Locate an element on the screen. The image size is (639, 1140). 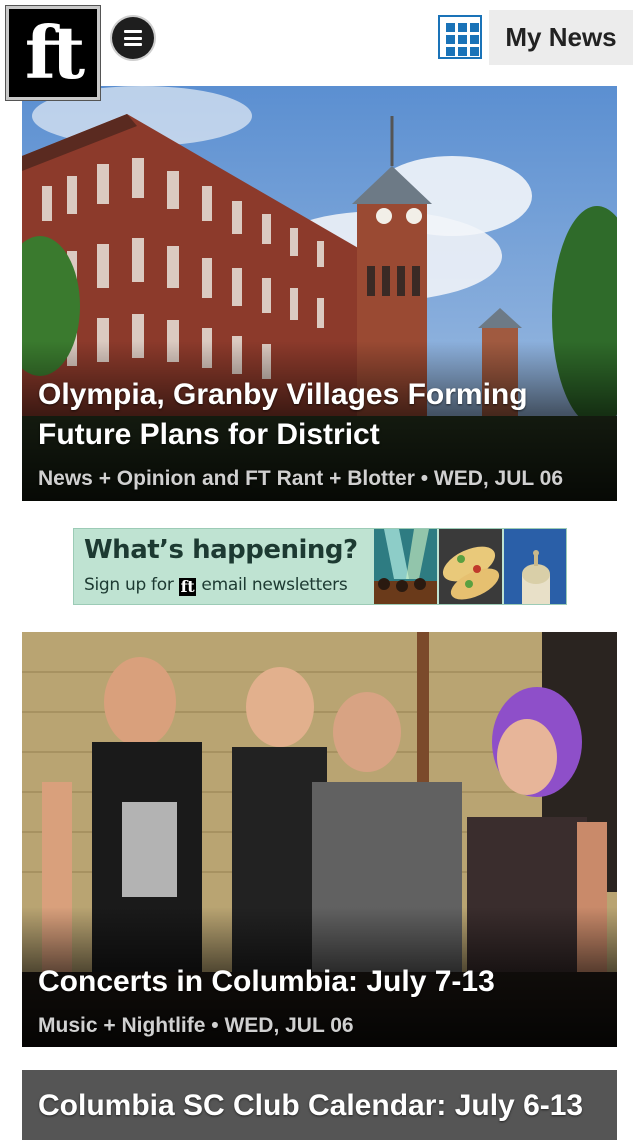
article-title: Concerts in Columbia: July 7-13 is located at coordinates (317, 982).